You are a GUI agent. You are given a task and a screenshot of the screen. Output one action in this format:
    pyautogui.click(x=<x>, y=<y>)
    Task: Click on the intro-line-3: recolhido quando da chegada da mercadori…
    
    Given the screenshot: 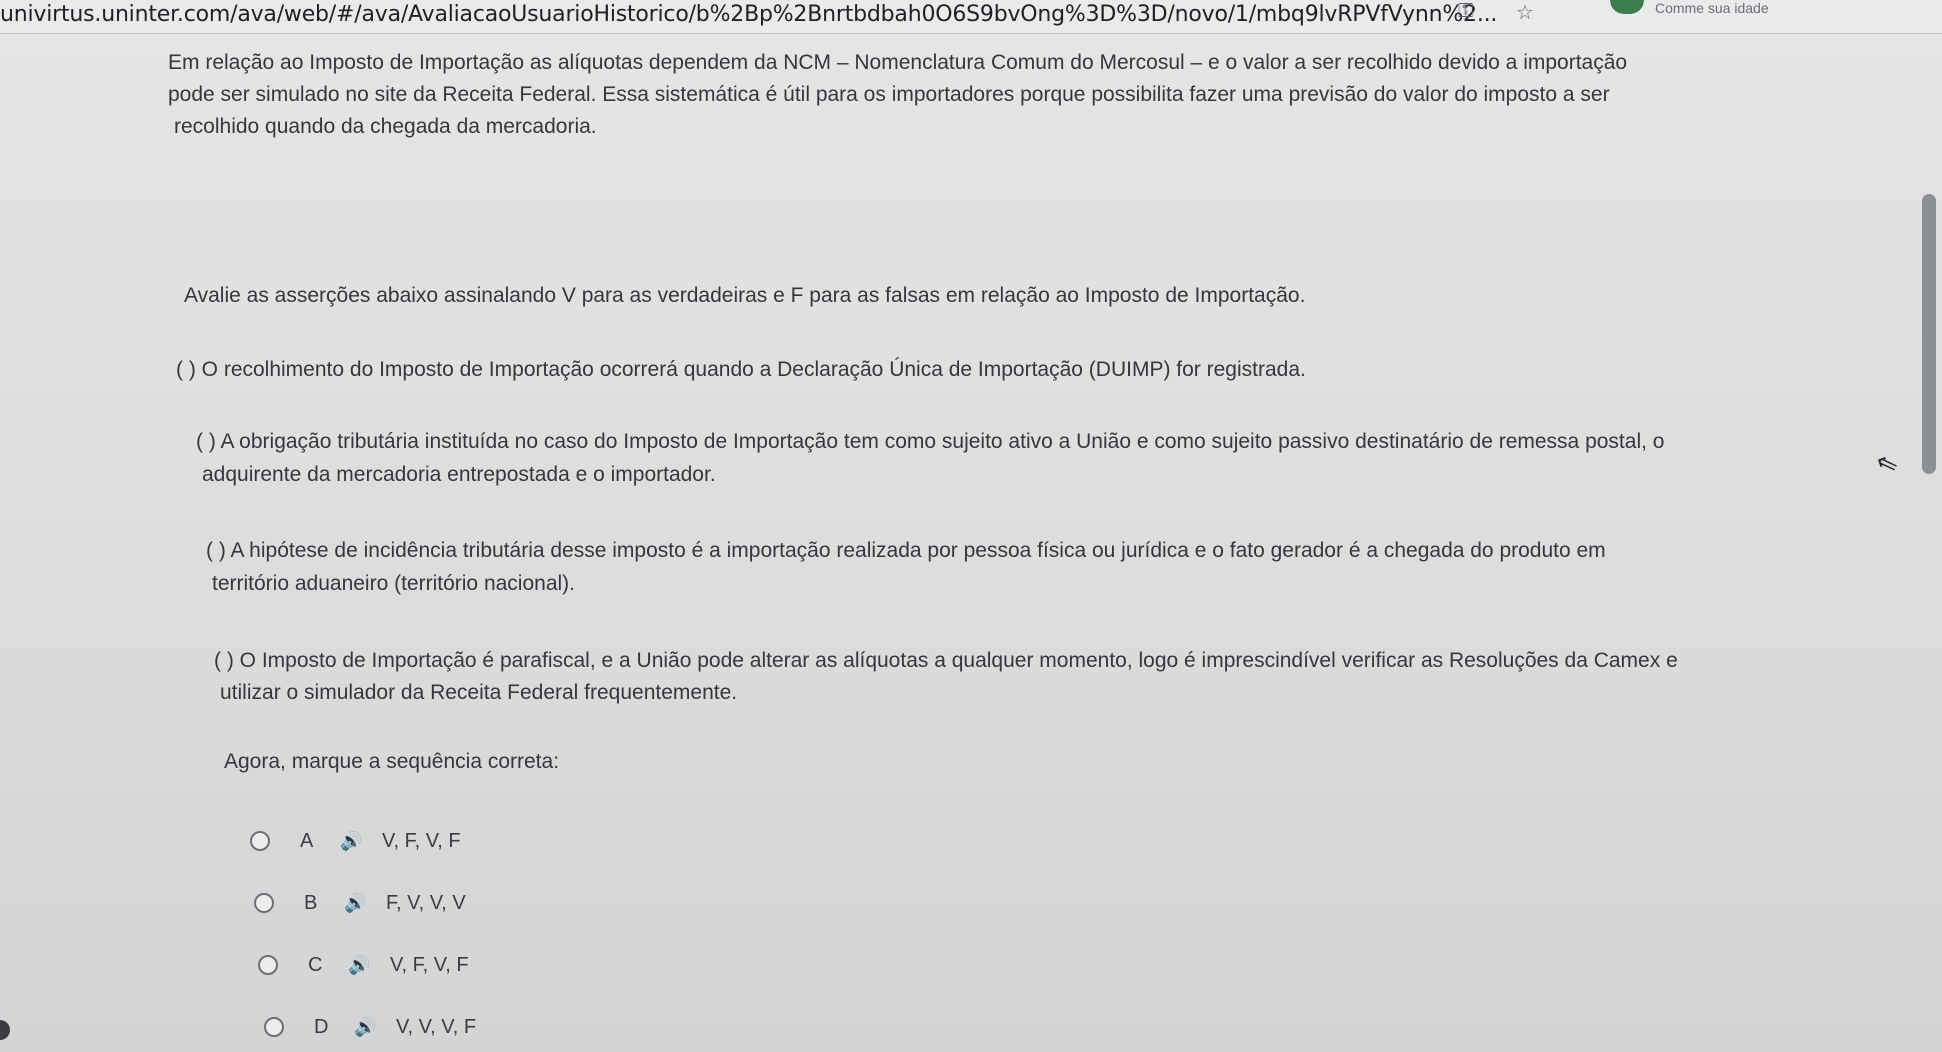 What is the action you would take?
    pyautogui.click(x=385, y=126)
    